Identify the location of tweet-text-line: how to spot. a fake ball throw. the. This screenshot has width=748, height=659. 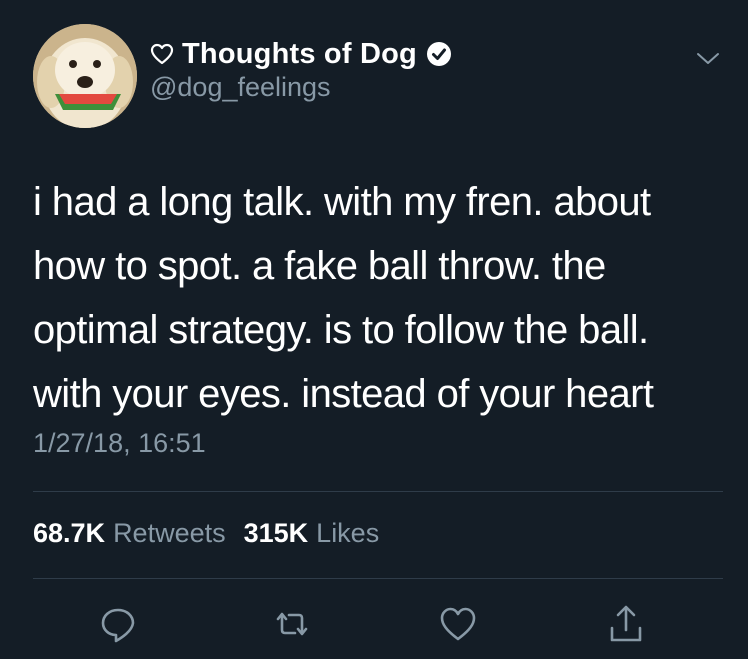
(319, 266).